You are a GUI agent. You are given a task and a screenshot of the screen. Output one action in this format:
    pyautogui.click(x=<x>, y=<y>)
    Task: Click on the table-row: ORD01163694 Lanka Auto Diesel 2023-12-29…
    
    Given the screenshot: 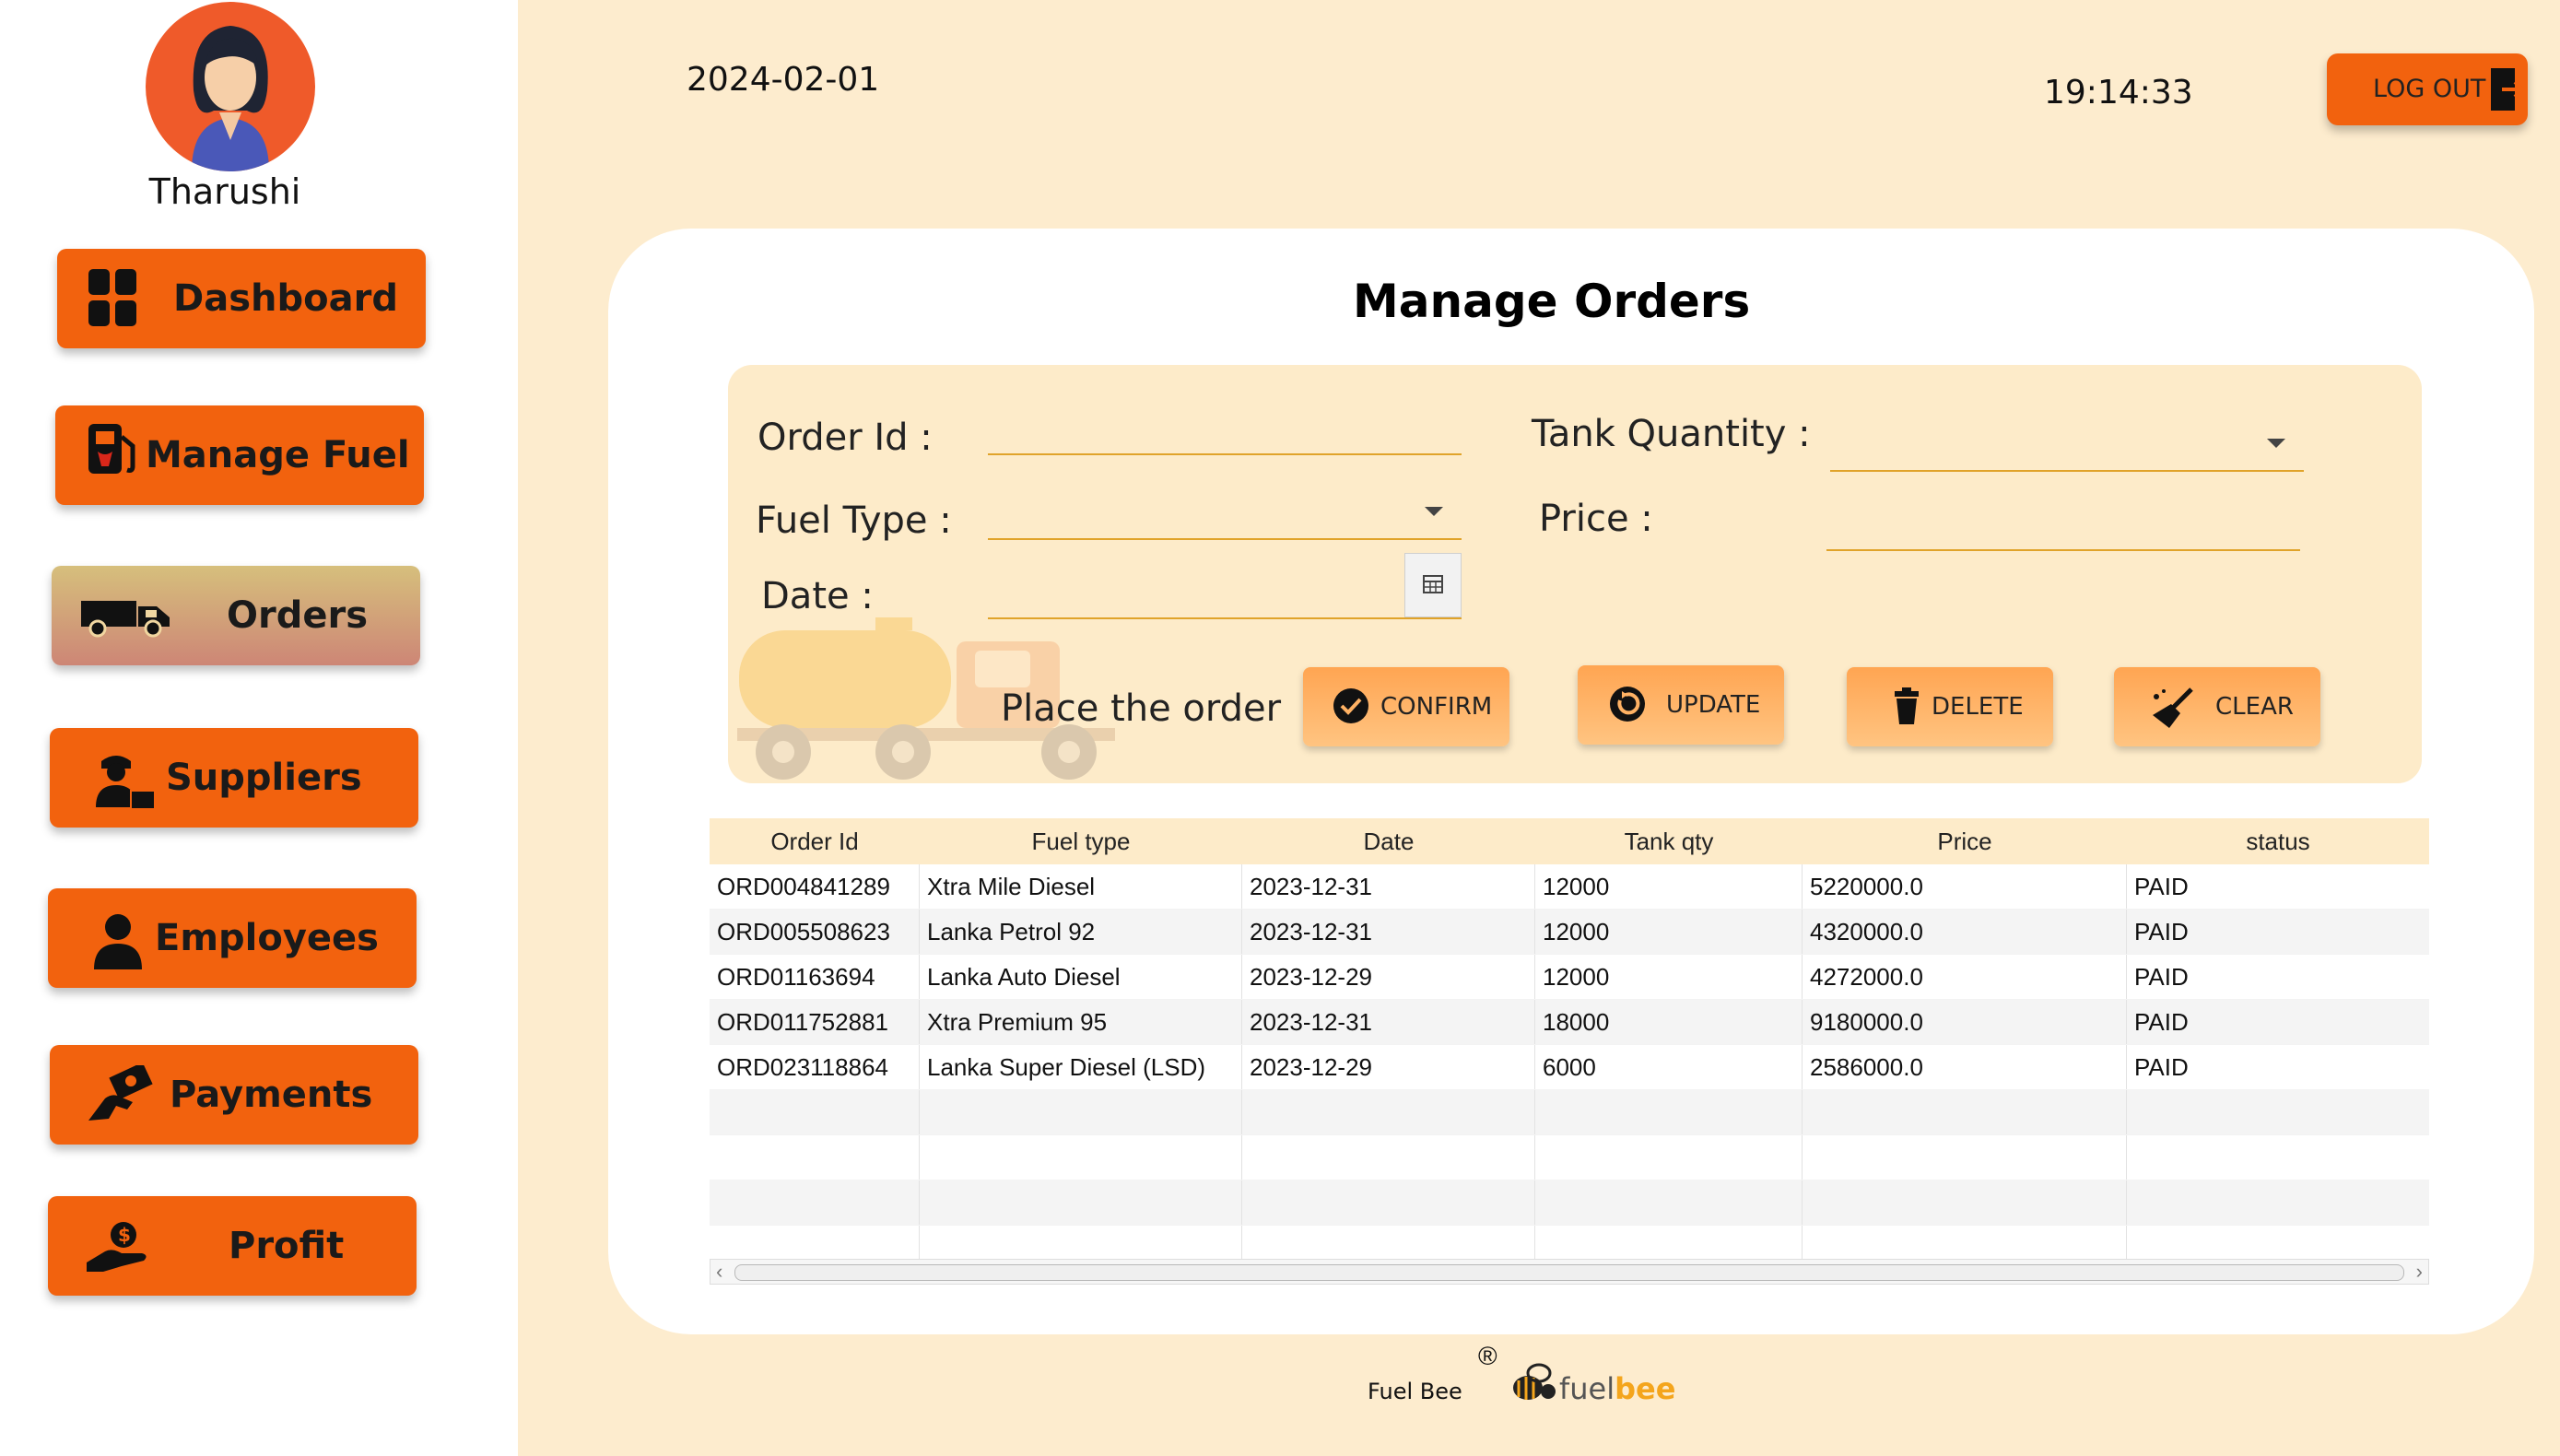 What is the action you would take?
    pyautogui.click(x=1570, y=977)
    